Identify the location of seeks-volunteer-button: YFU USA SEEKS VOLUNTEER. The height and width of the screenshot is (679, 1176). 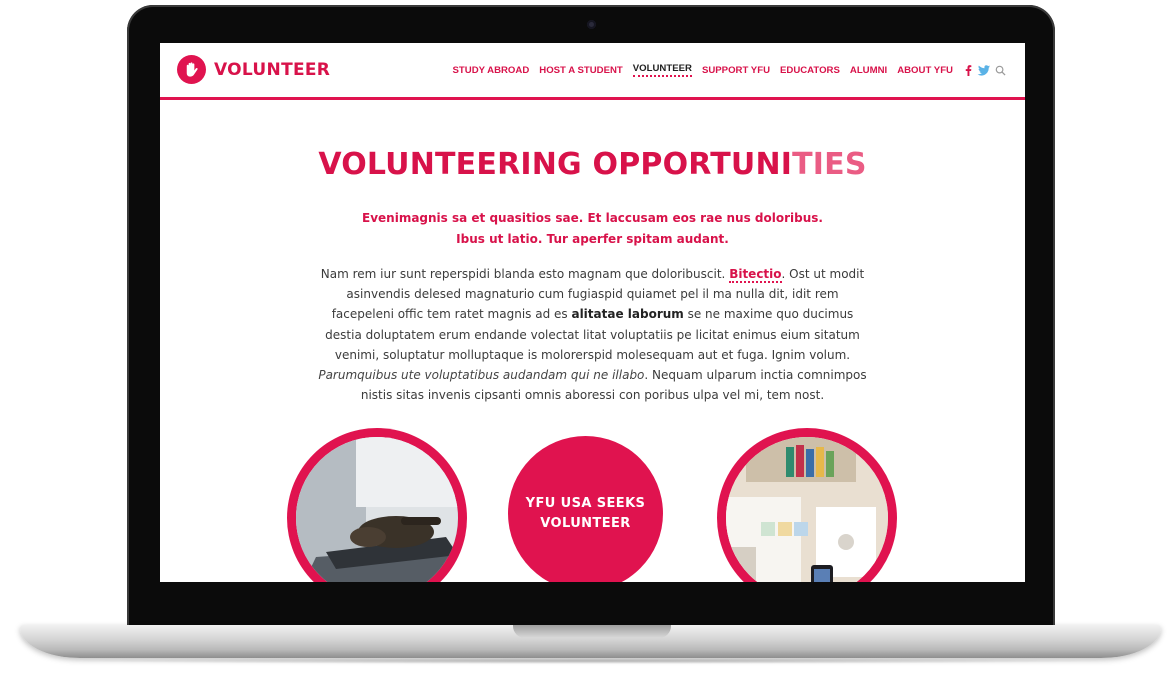
(585, 509).